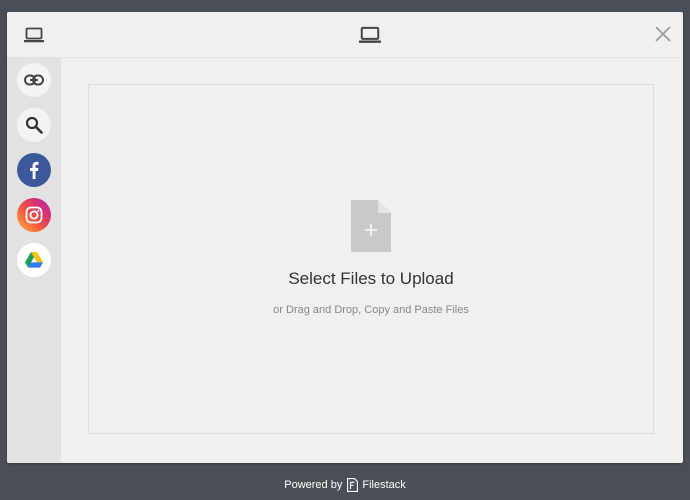  I want to click on file-add-icon, so click(371, 226).